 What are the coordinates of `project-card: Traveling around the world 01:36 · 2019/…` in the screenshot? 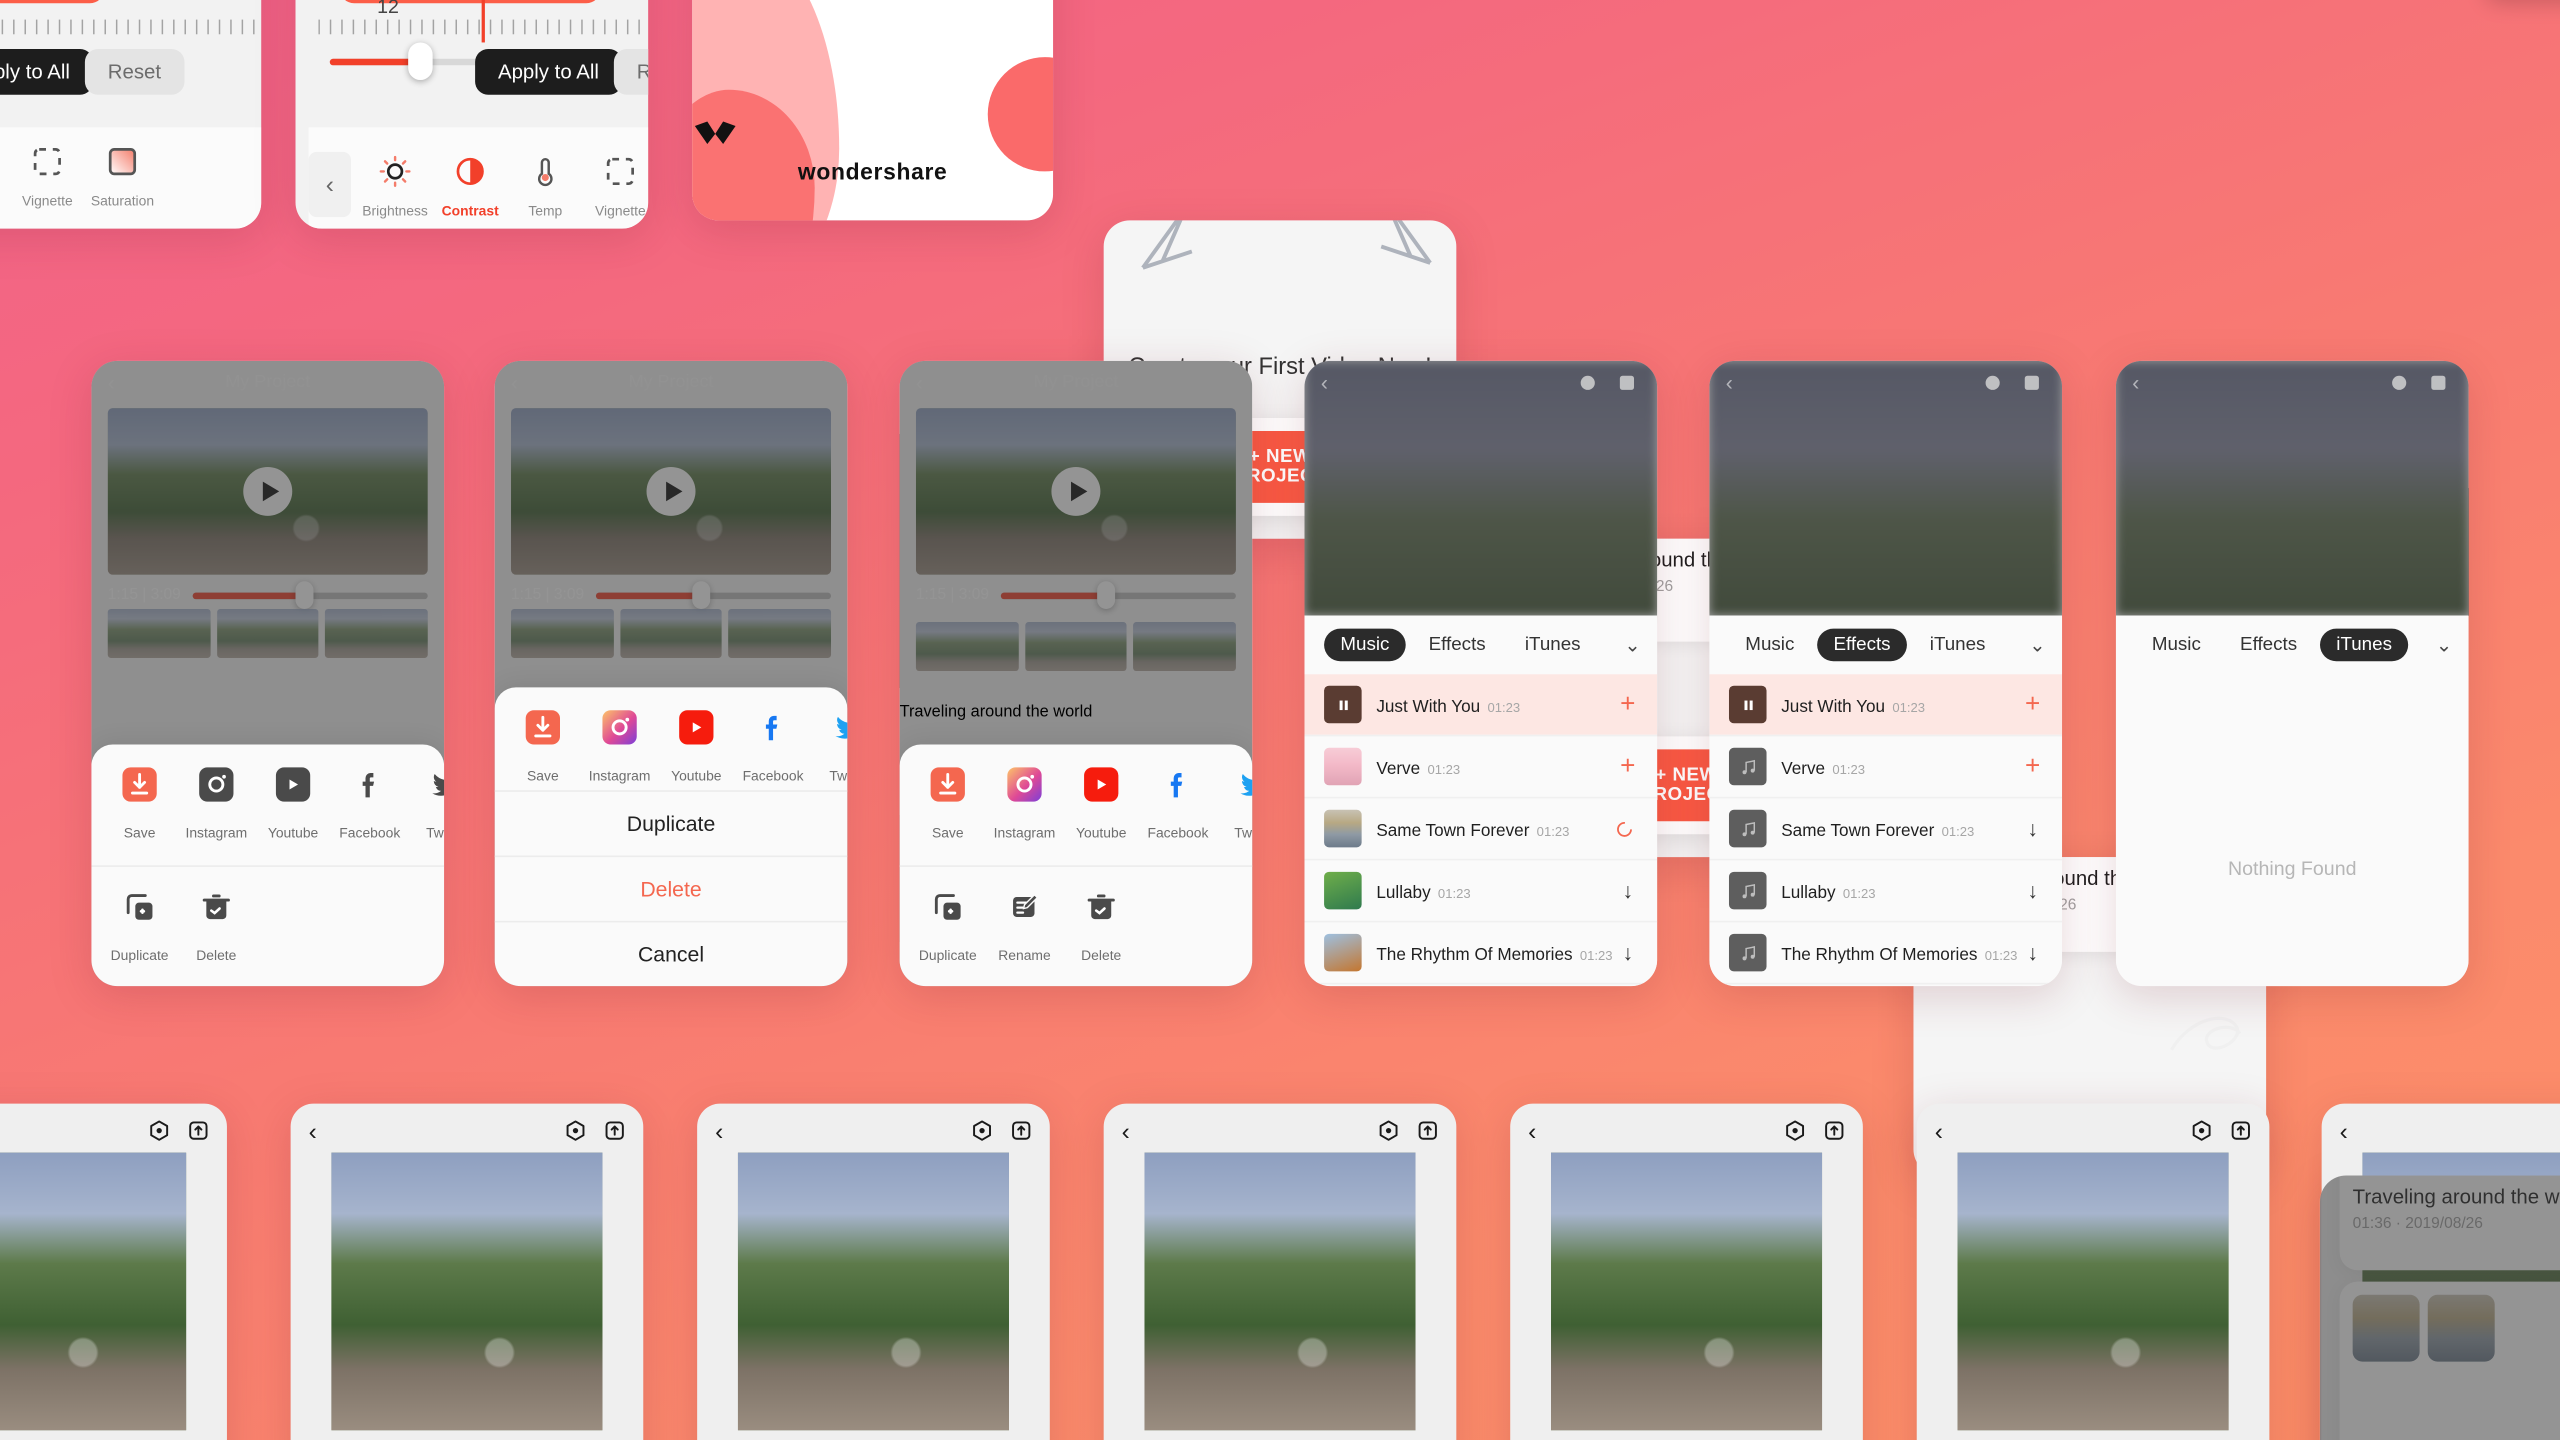 It's located at (2449, 1223).